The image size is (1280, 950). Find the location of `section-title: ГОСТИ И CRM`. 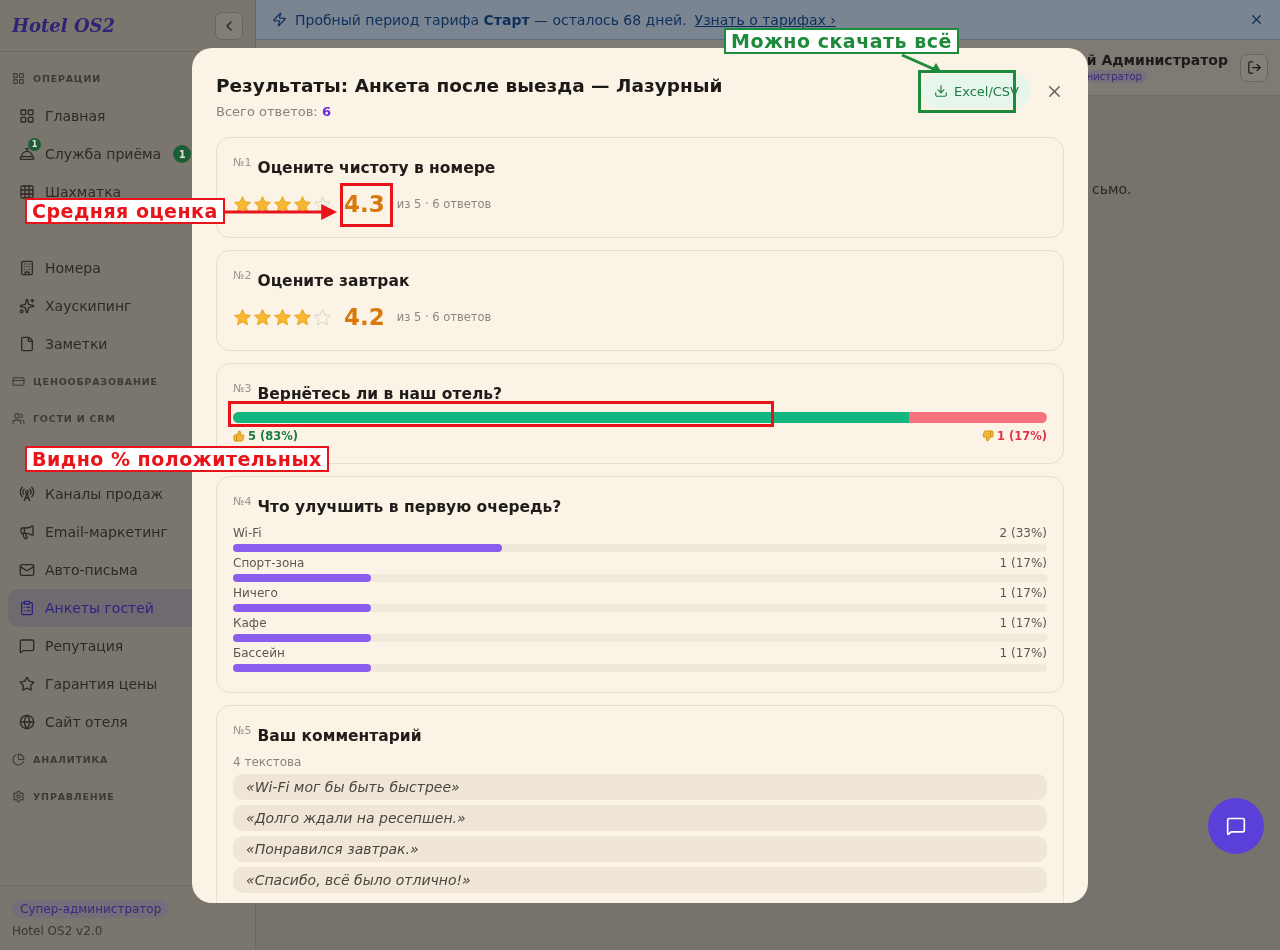

section-title: ГОСТИ И CRM is located at coordinates (74, 418).